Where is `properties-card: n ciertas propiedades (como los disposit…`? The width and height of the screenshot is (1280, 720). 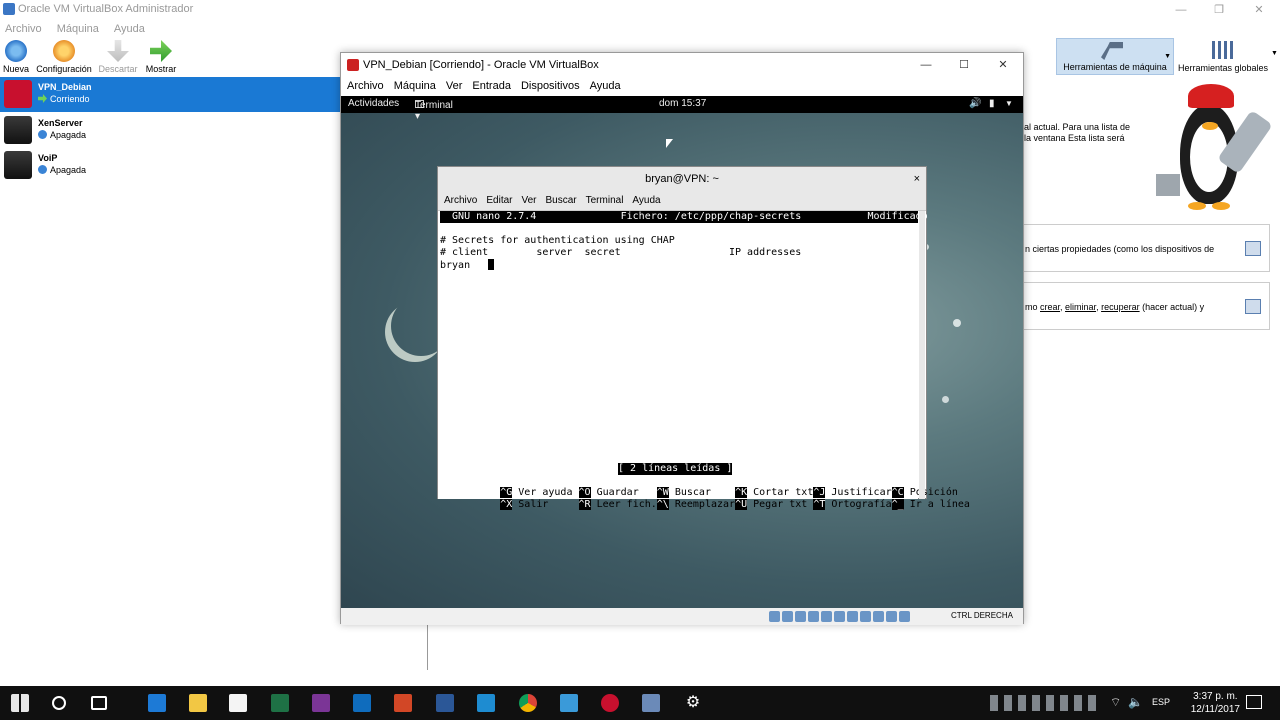 properties-card: n ciertas propiedades (como los disposit… is located at coordinates (1146, 248).